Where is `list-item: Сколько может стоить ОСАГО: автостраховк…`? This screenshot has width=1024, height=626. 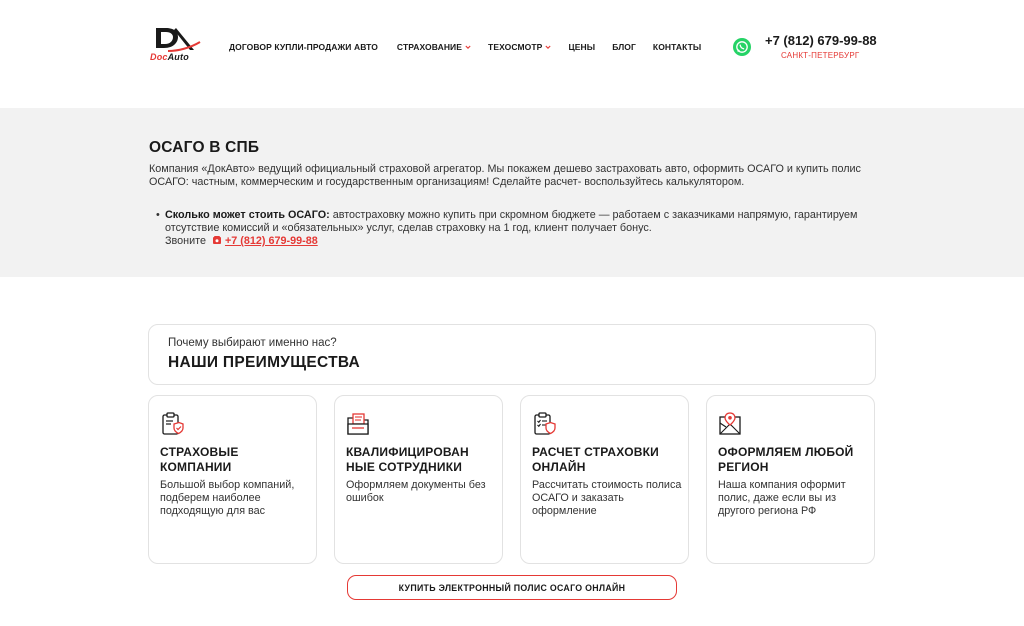
list-item: Сколько может стоить ОСАГО: автостраховк… is located at coordinates (520, 228).